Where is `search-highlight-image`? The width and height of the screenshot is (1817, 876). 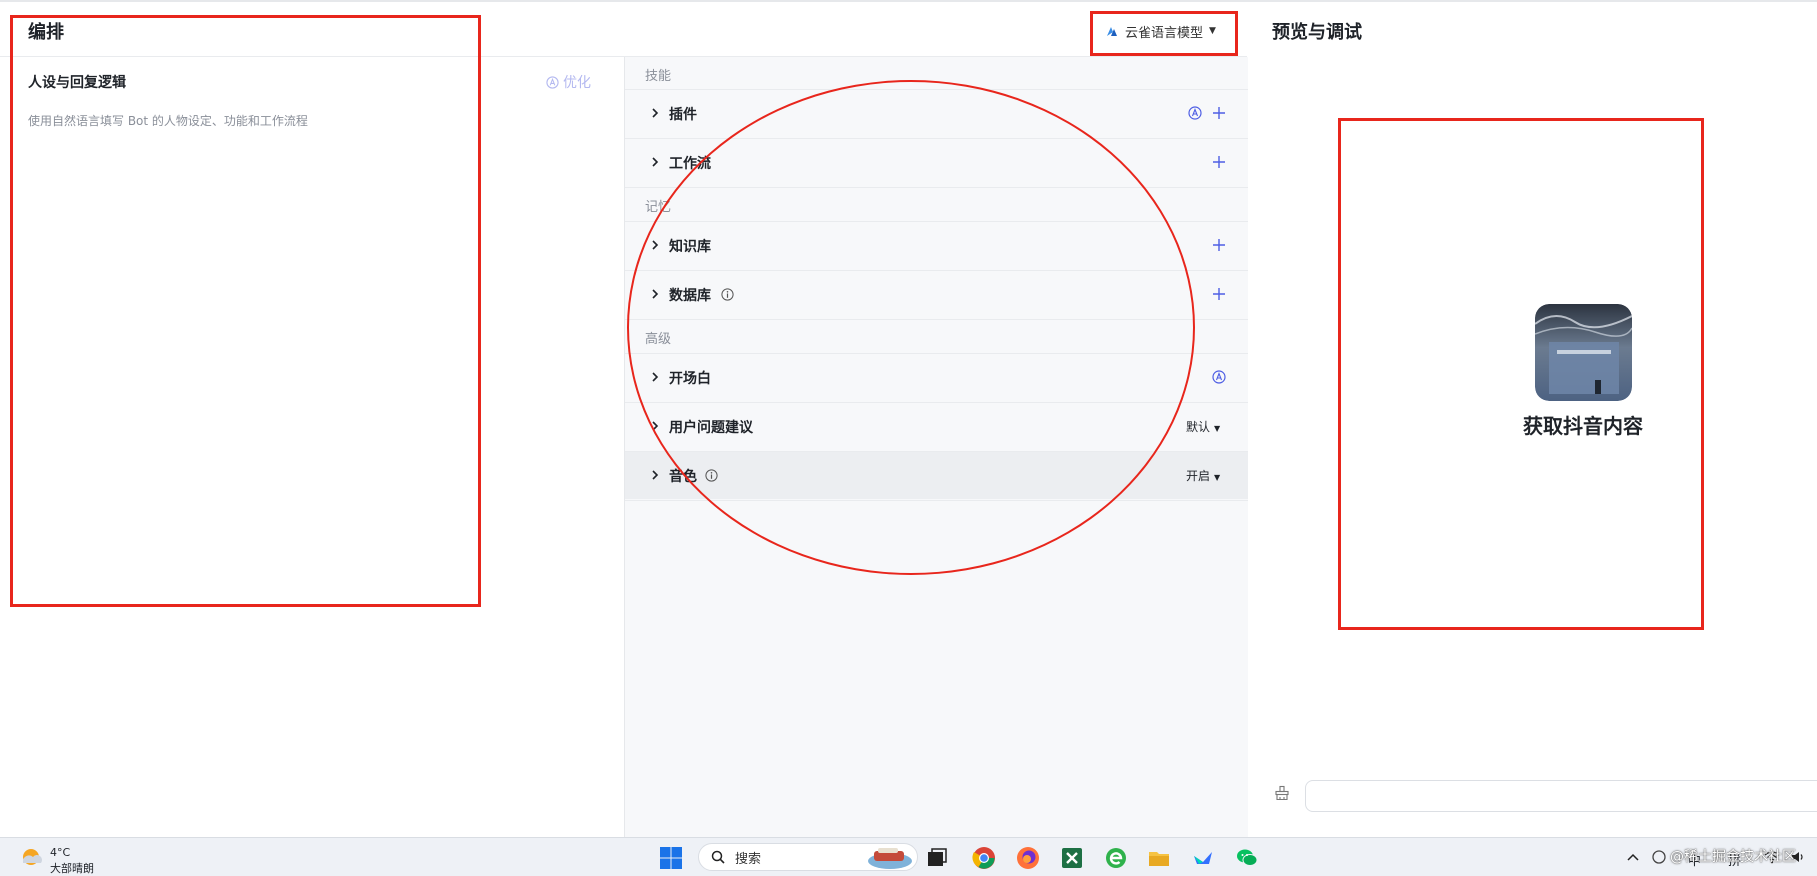
search-highlight-image is located at coordinates (890, 858).